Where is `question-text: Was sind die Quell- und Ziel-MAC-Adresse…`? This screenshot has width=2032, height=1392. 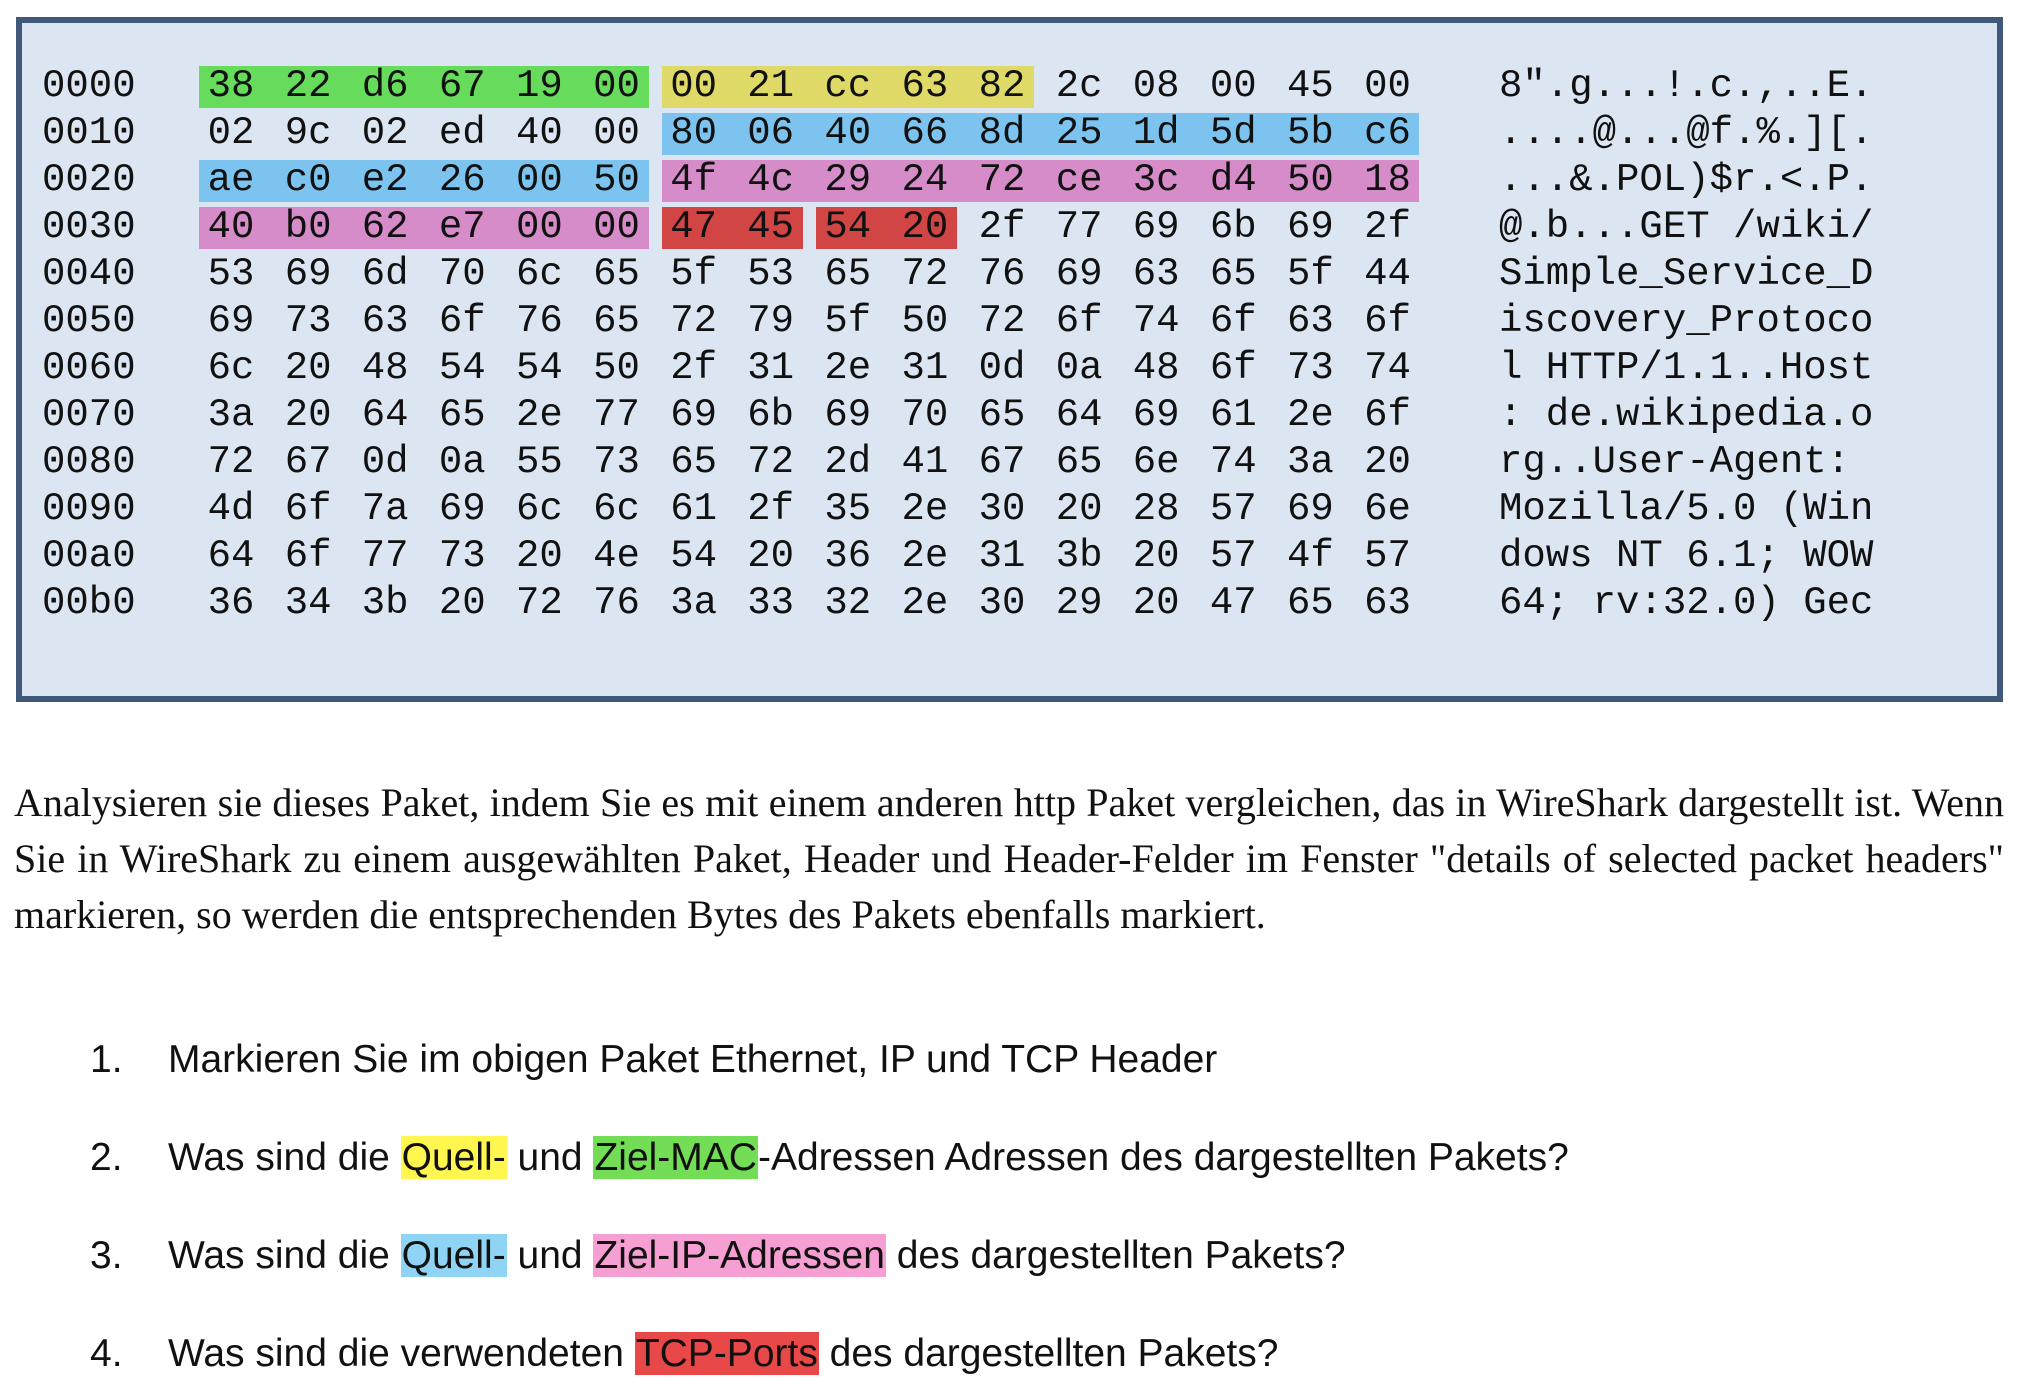 question-text: Was sind die Quell- und Ziel-MAC-Adresse… is located at coordinates (868, 1158).